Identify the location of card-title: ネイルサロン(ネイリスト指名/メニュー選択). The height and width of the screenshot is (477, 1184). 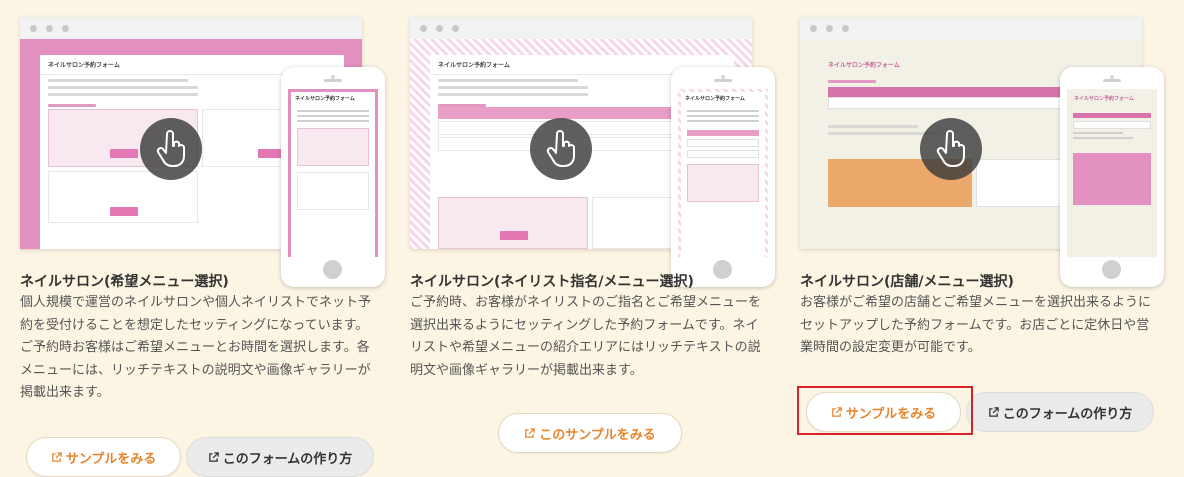
(552, 282).